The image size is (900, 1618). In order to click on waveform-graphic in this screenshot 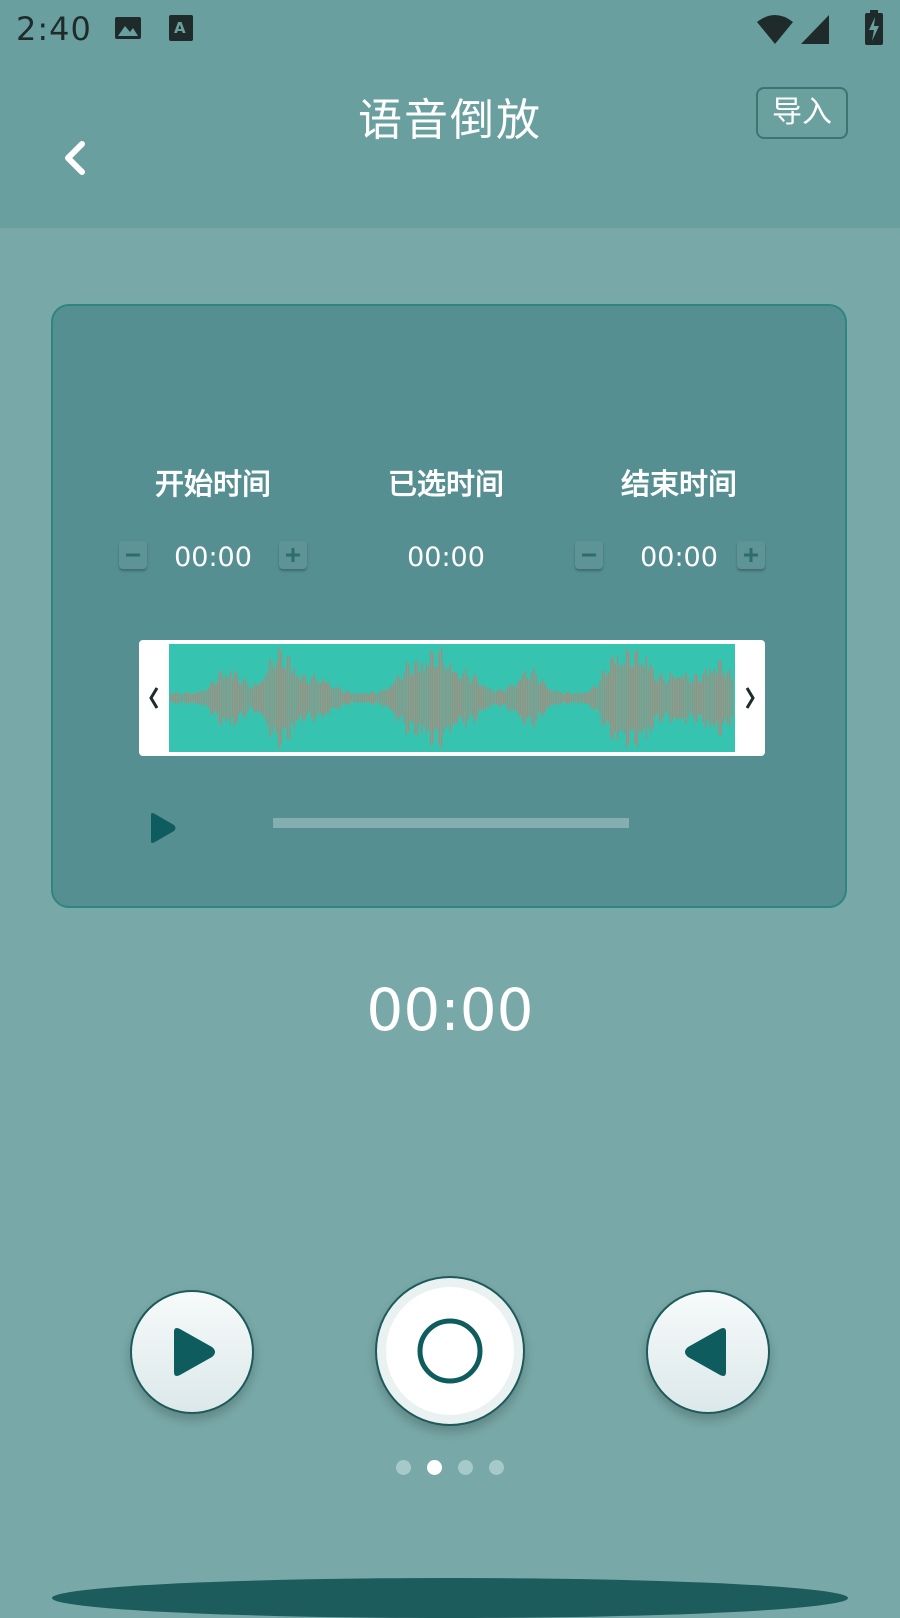, I will do `click(451, 698)`.